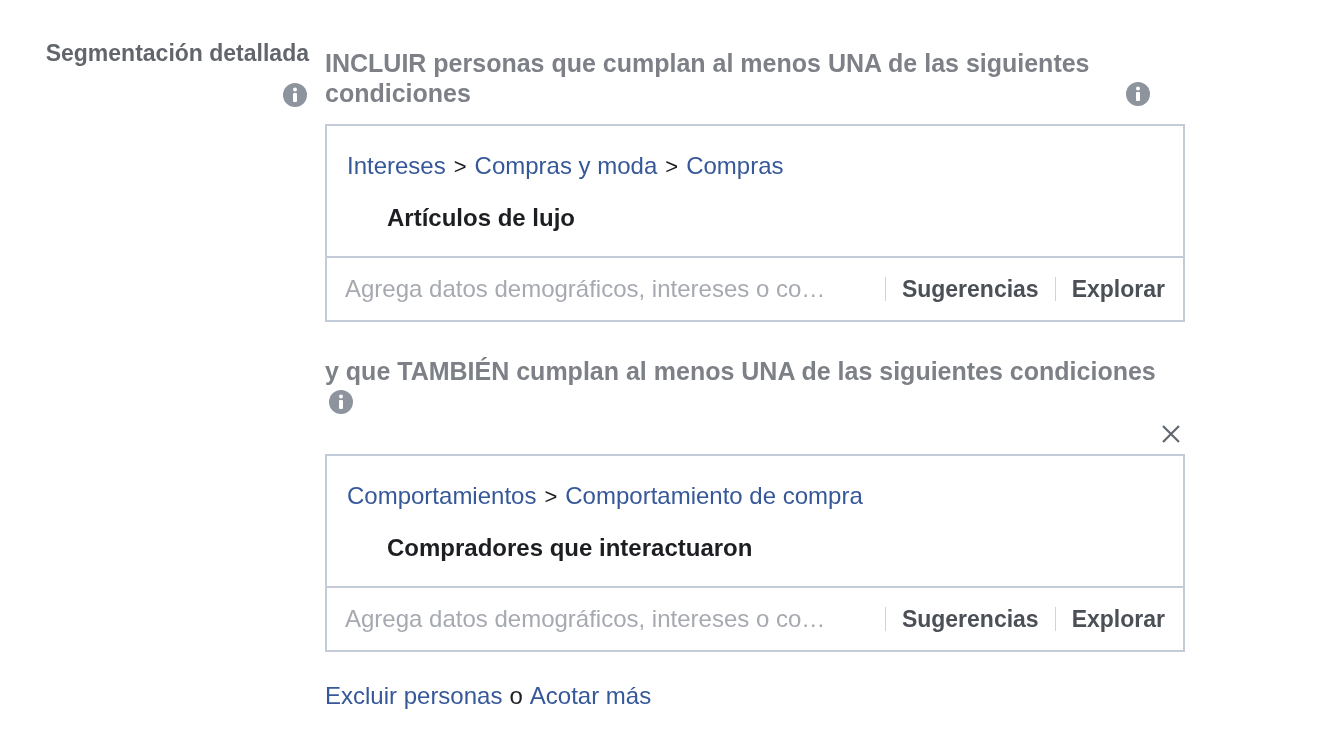 This screenshot has width=1340, height=740. Describe the element at coordinates (735, 166) in the screenshot. I see `breadcrumb-link: Compras` at that location.